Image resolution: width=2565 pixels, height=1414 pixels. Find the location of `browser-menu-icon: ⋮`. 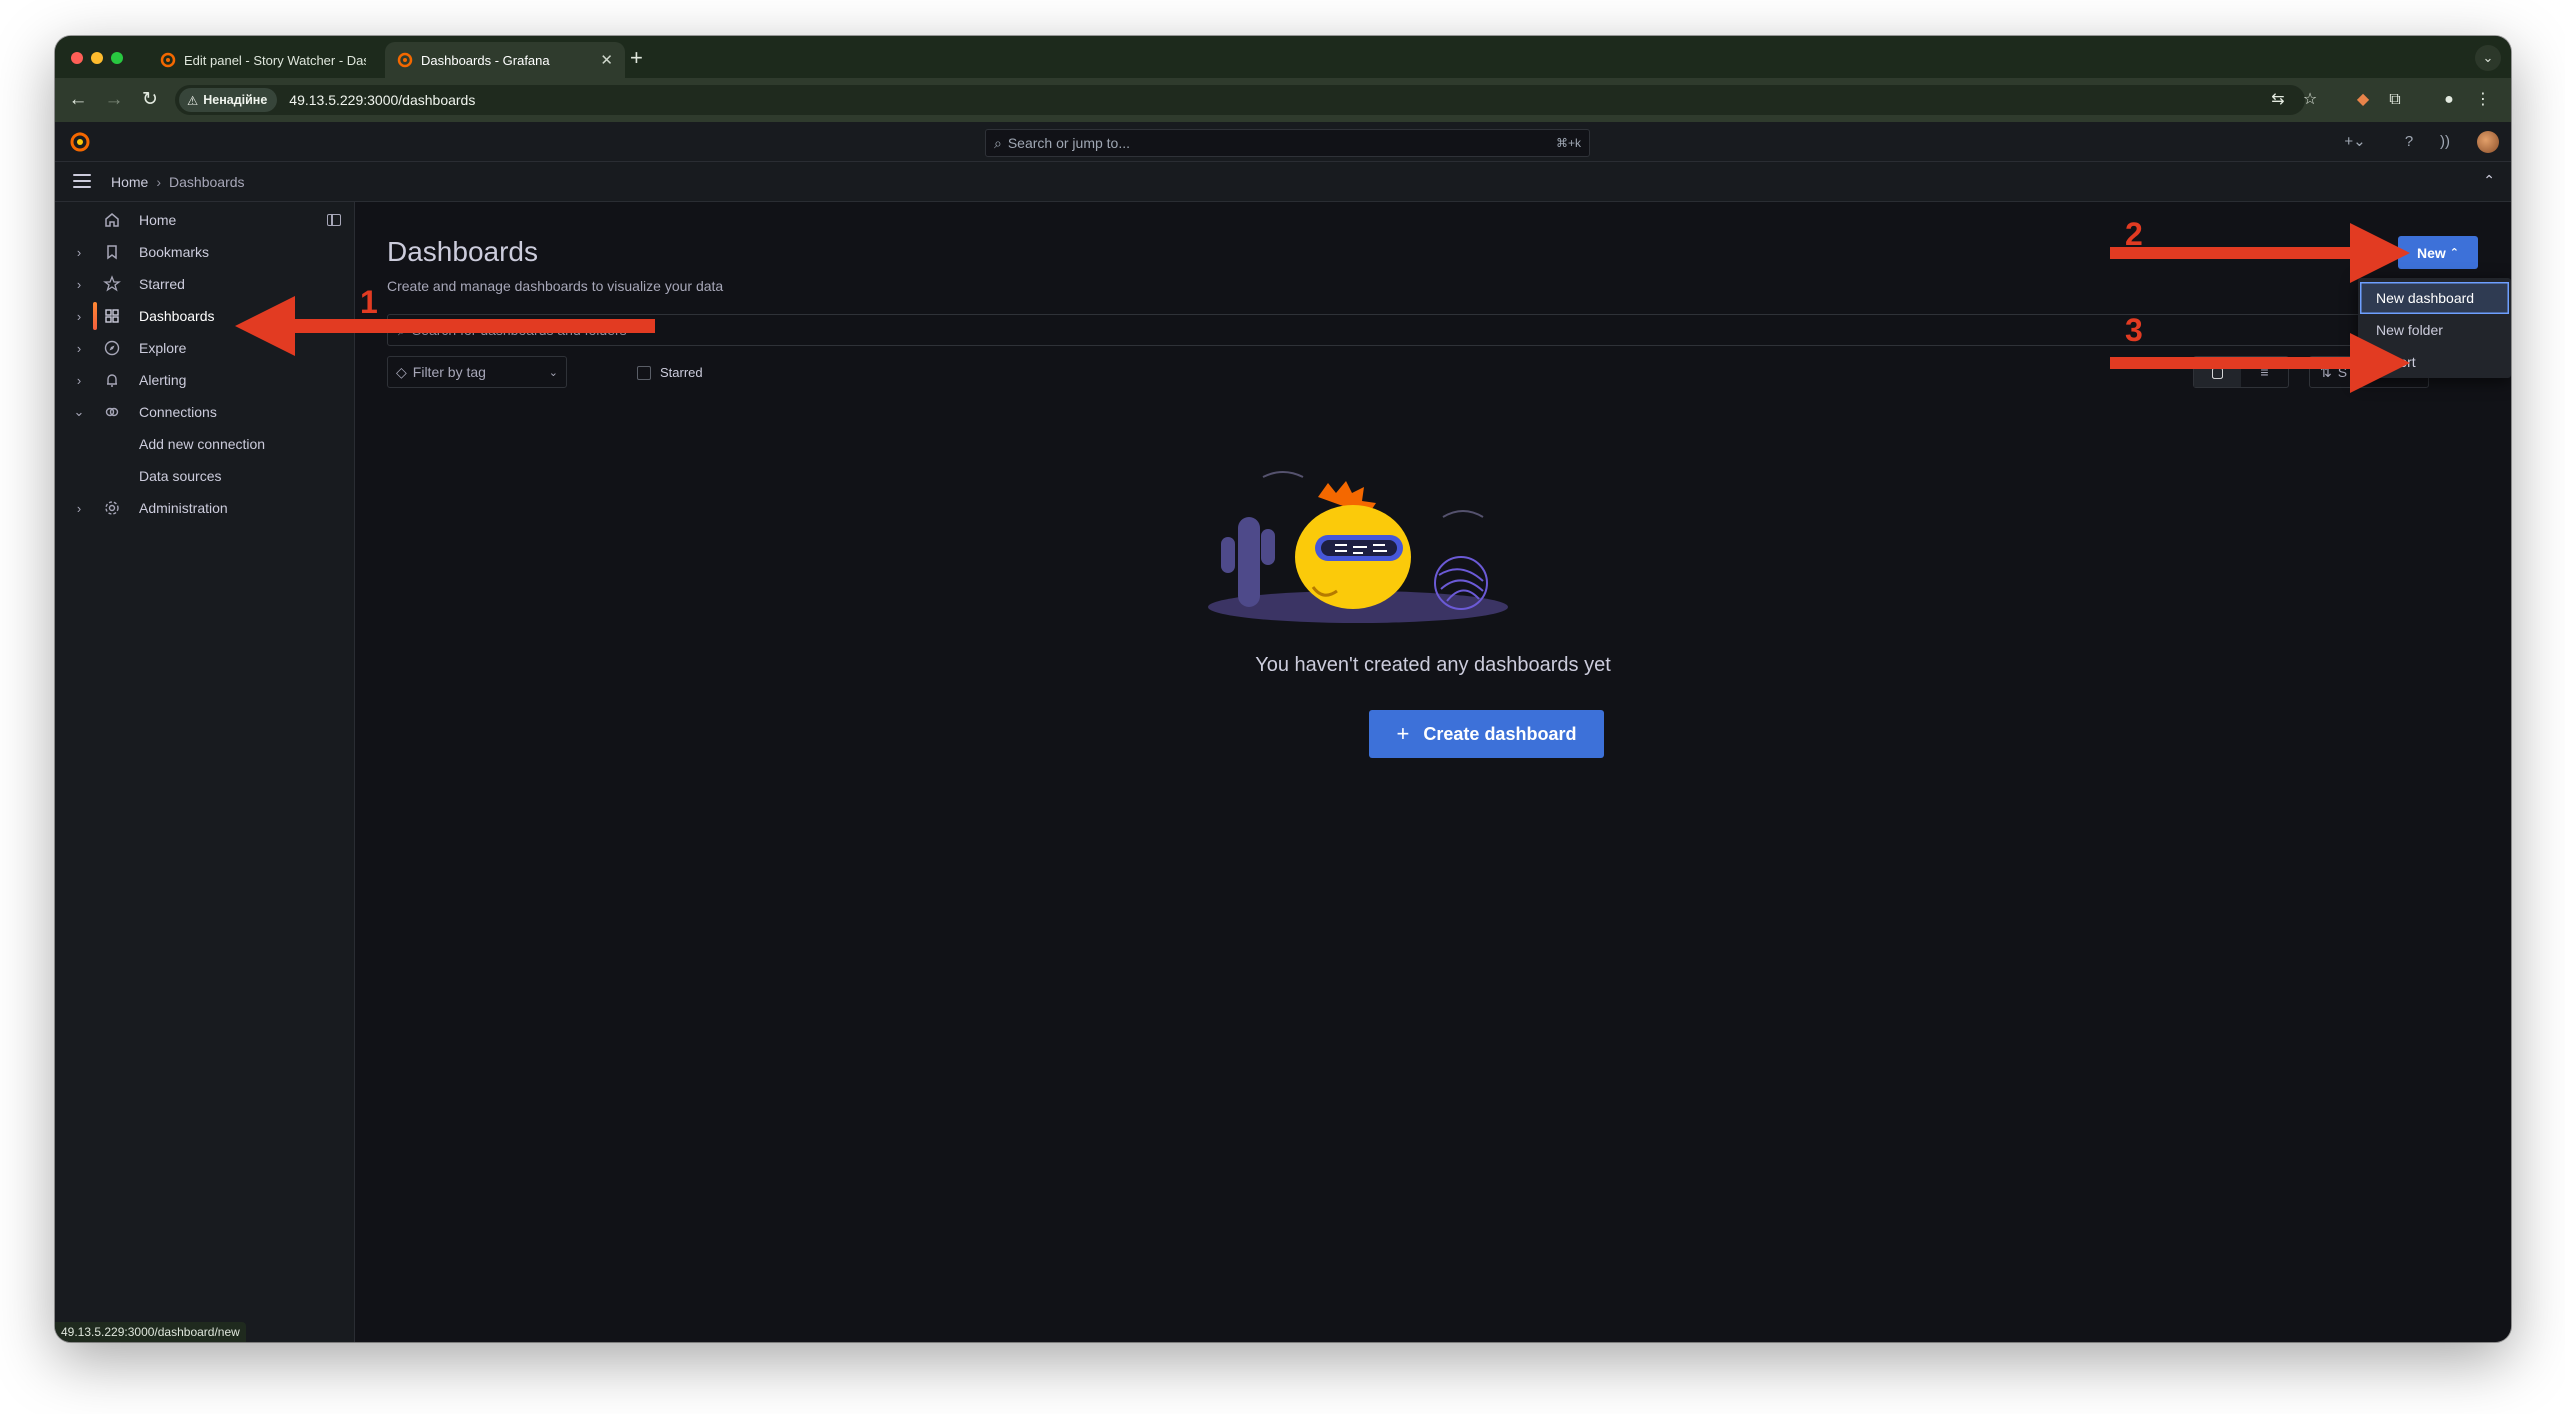

browser-menu-icon: ⋮ is located at coordinates (2483, 100).